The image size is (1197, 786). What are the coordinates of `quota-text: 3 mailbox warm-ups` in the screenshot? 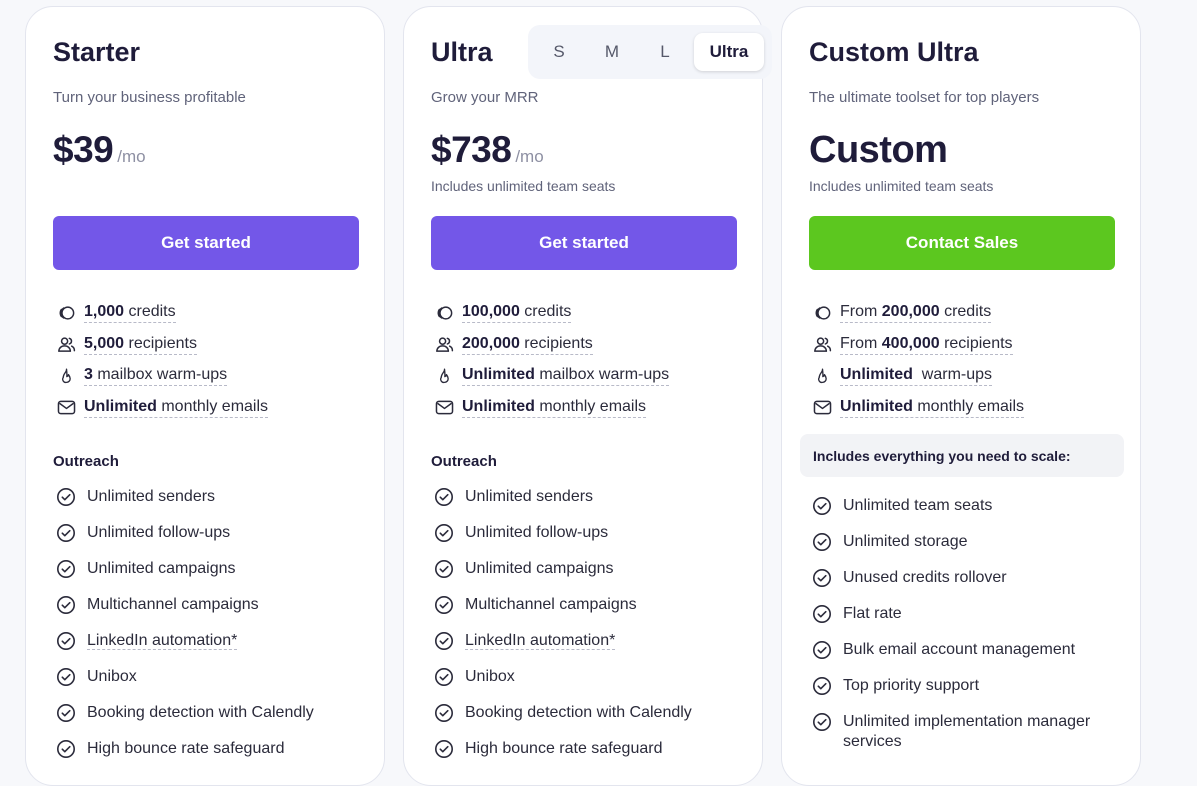 It's located at (156, 376).